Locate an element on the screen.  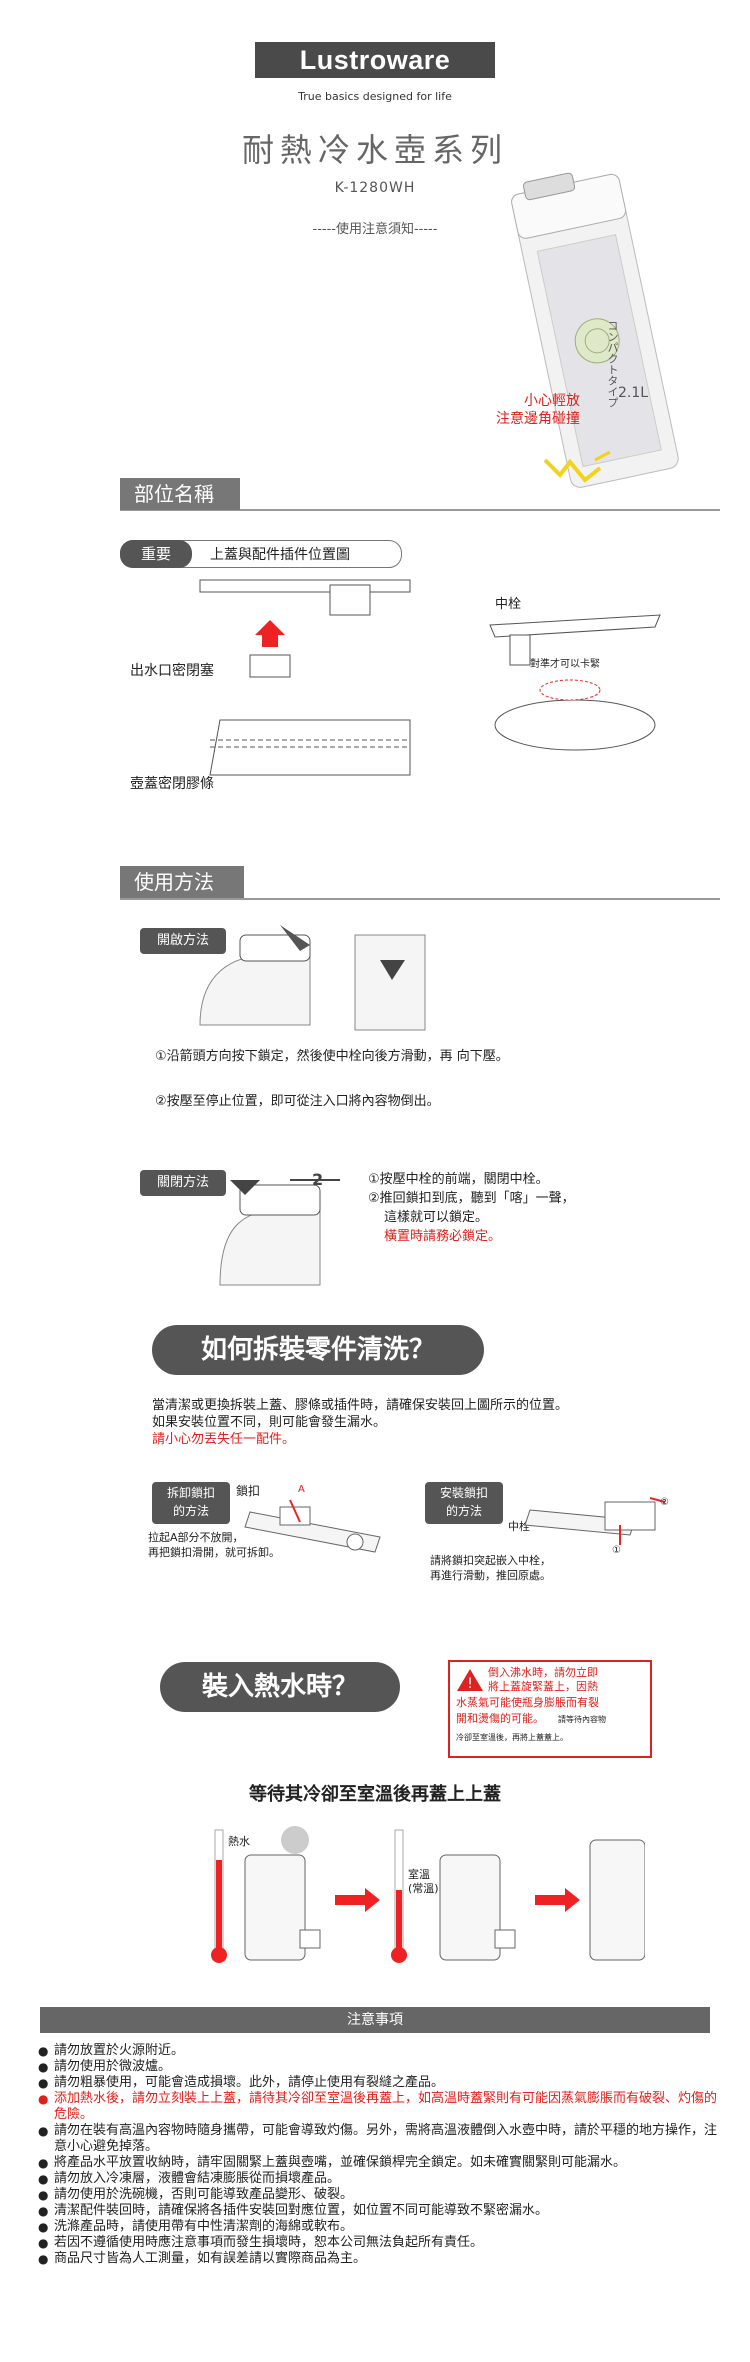
install-step-2-marker: ② is located at coordinates (664, 1502).